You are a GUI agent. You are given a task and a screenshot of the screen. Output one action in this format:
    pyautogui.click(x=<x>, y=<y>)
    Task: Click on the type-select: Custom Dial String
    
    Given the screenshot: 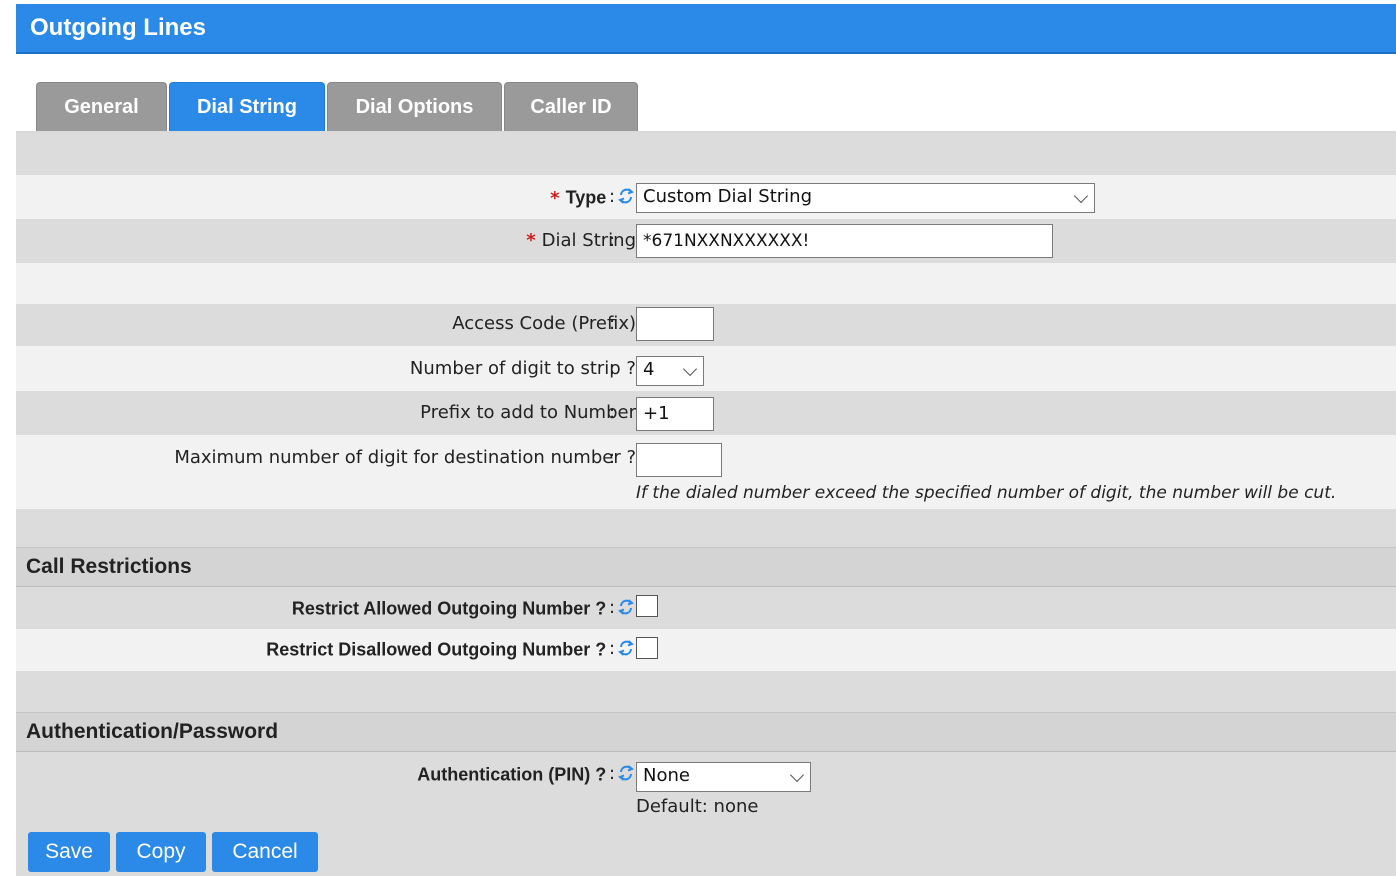 What is the action you would take?
    pyautogui.click(x=865, y=198)
    